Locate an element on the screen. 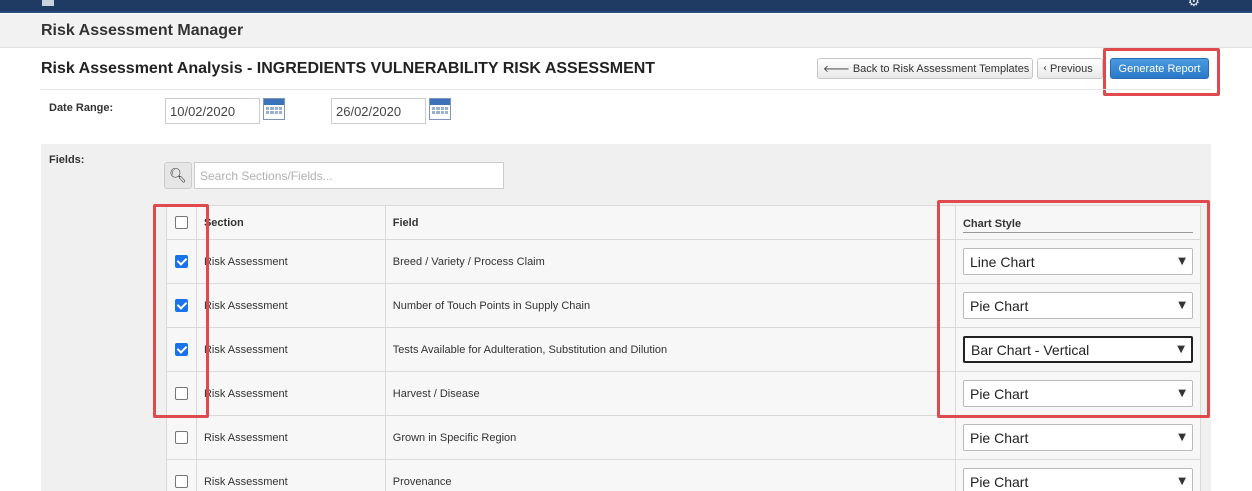 The image size is (1252, 491). previous-button-label: Previous is located at coordinates (1071, 68).